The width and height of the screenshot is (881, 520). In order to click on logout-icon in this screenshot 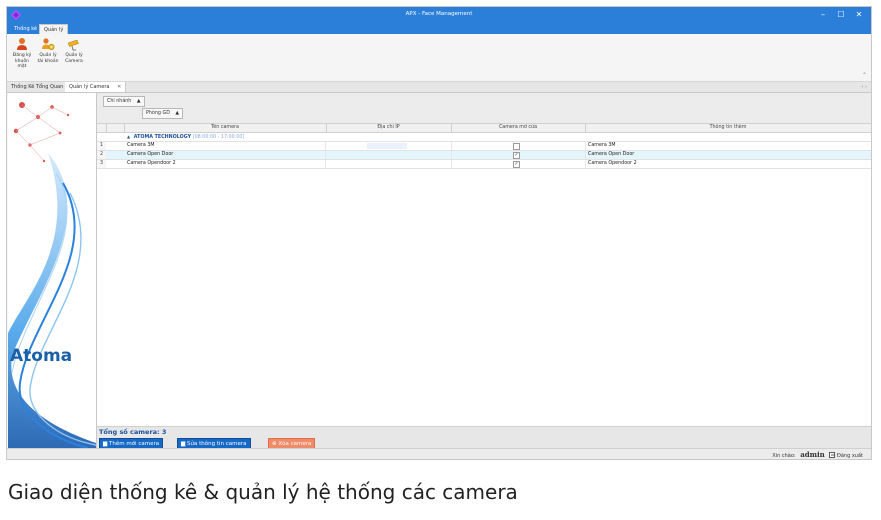, I will do `click(832, 455)`.